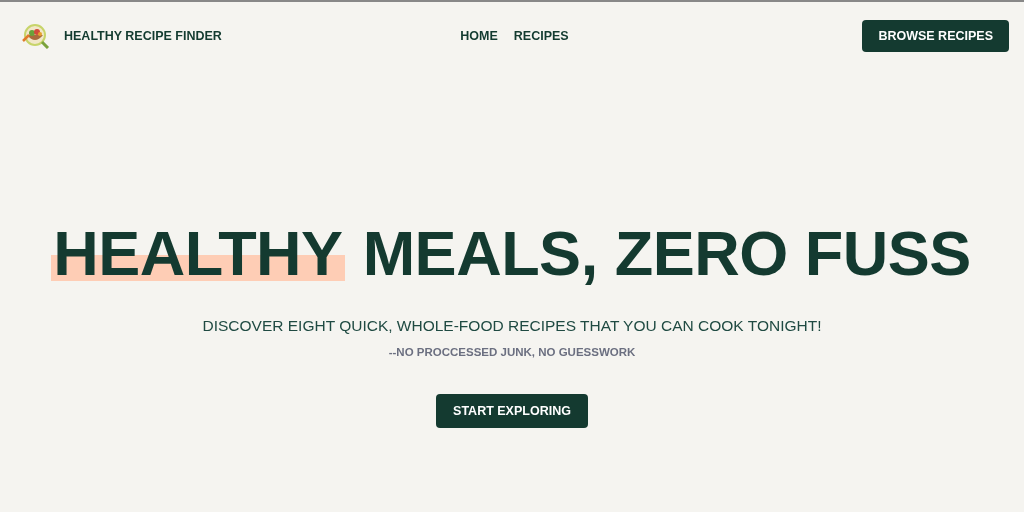 This screenshot has width=1024, height=512. Describe the element at coordinates (512, 352) in the screenshot. I see `hero-tagline: --NO PROCCESSED JUNK, NO GUESSWORK` at that location.